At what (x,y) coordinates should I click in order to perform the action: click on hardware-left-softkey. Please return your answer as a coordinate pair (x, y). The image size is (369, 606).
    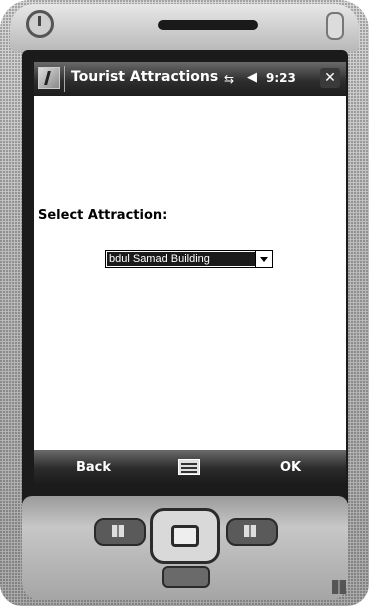
    Looking at the image, I should click on (120, 532).